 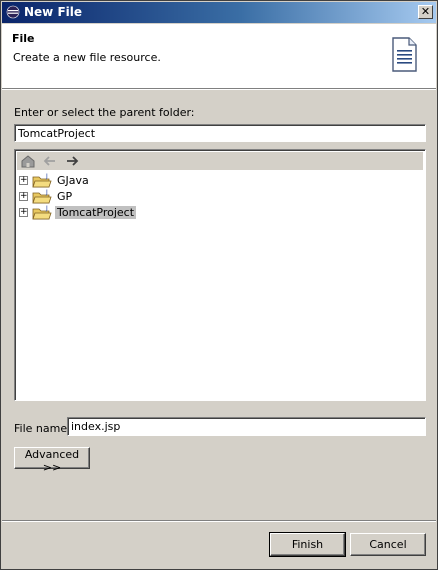 I want to click on title-bar: New File ✕, so click(x=219, y=12).